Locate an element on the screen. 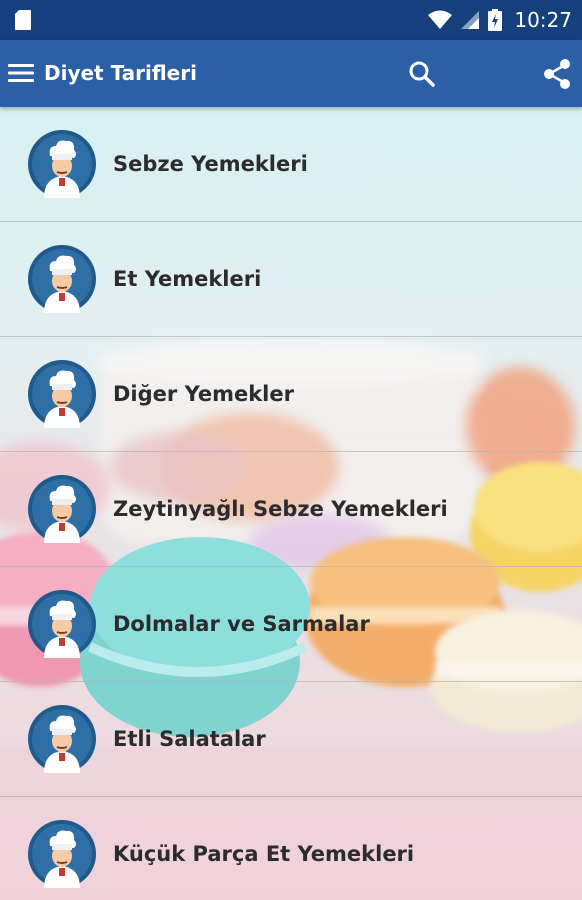 Image resolution: width=582 pixels, height=900 pixels. signal-icon is located at coordinates (470, 20).